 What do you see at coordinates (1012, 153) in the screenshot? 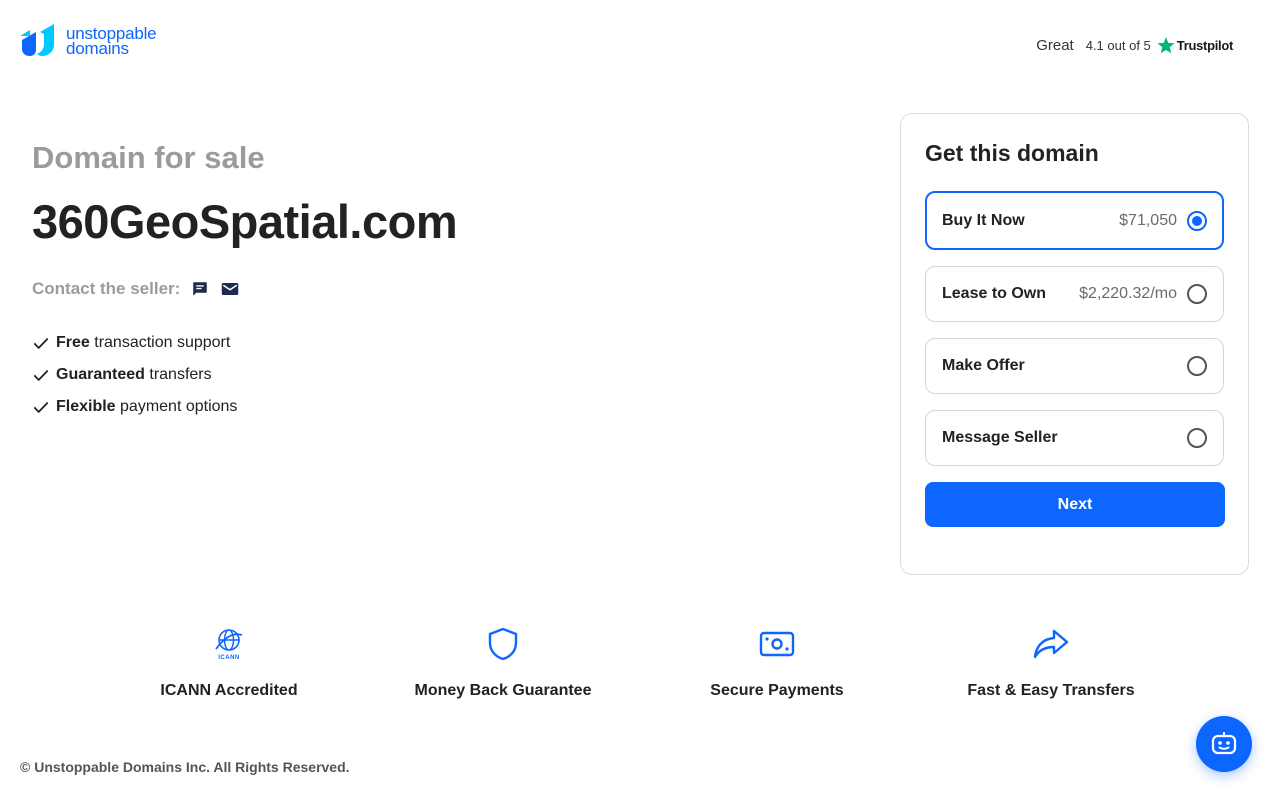
I see `card-title: Get this domain` at bounding box center [1012, 153].